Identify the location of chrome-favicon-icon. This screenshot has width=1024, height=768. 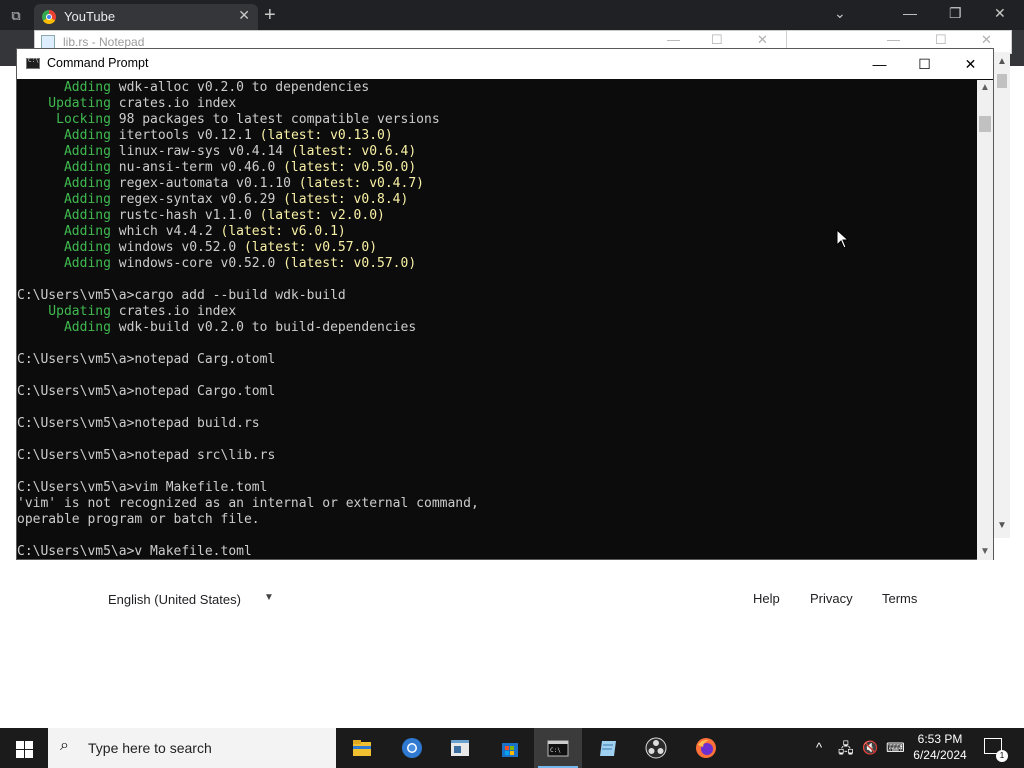
(49, 17).